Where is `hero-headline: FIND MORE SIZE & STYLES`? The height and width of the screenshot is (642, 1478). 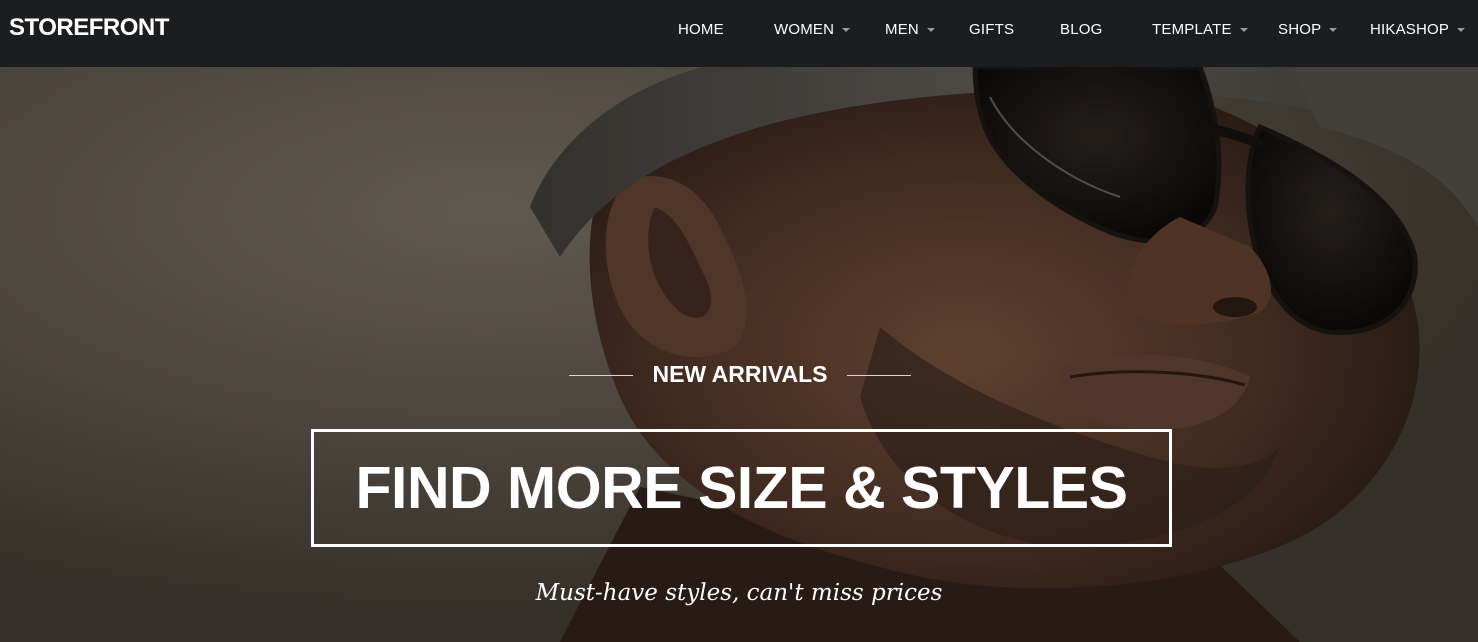 hero-headline: FIND MORE SIZE & STYLES is located at coordinates (741, 488).